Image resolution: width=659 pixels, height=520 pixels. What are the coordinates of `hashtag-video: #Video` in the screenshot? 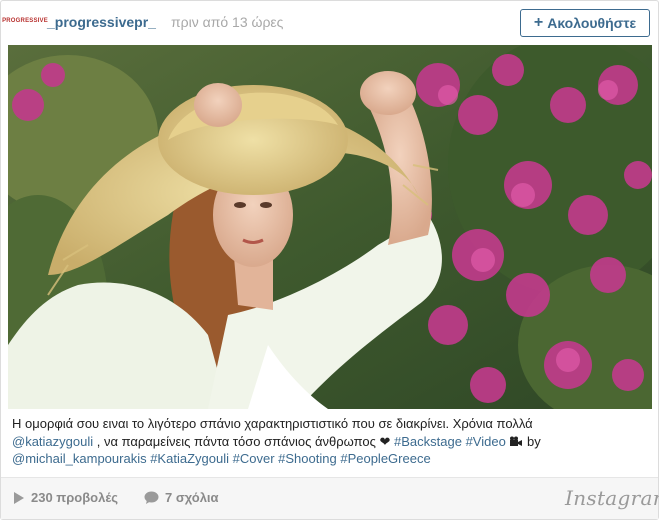 It's located at (486, 441).